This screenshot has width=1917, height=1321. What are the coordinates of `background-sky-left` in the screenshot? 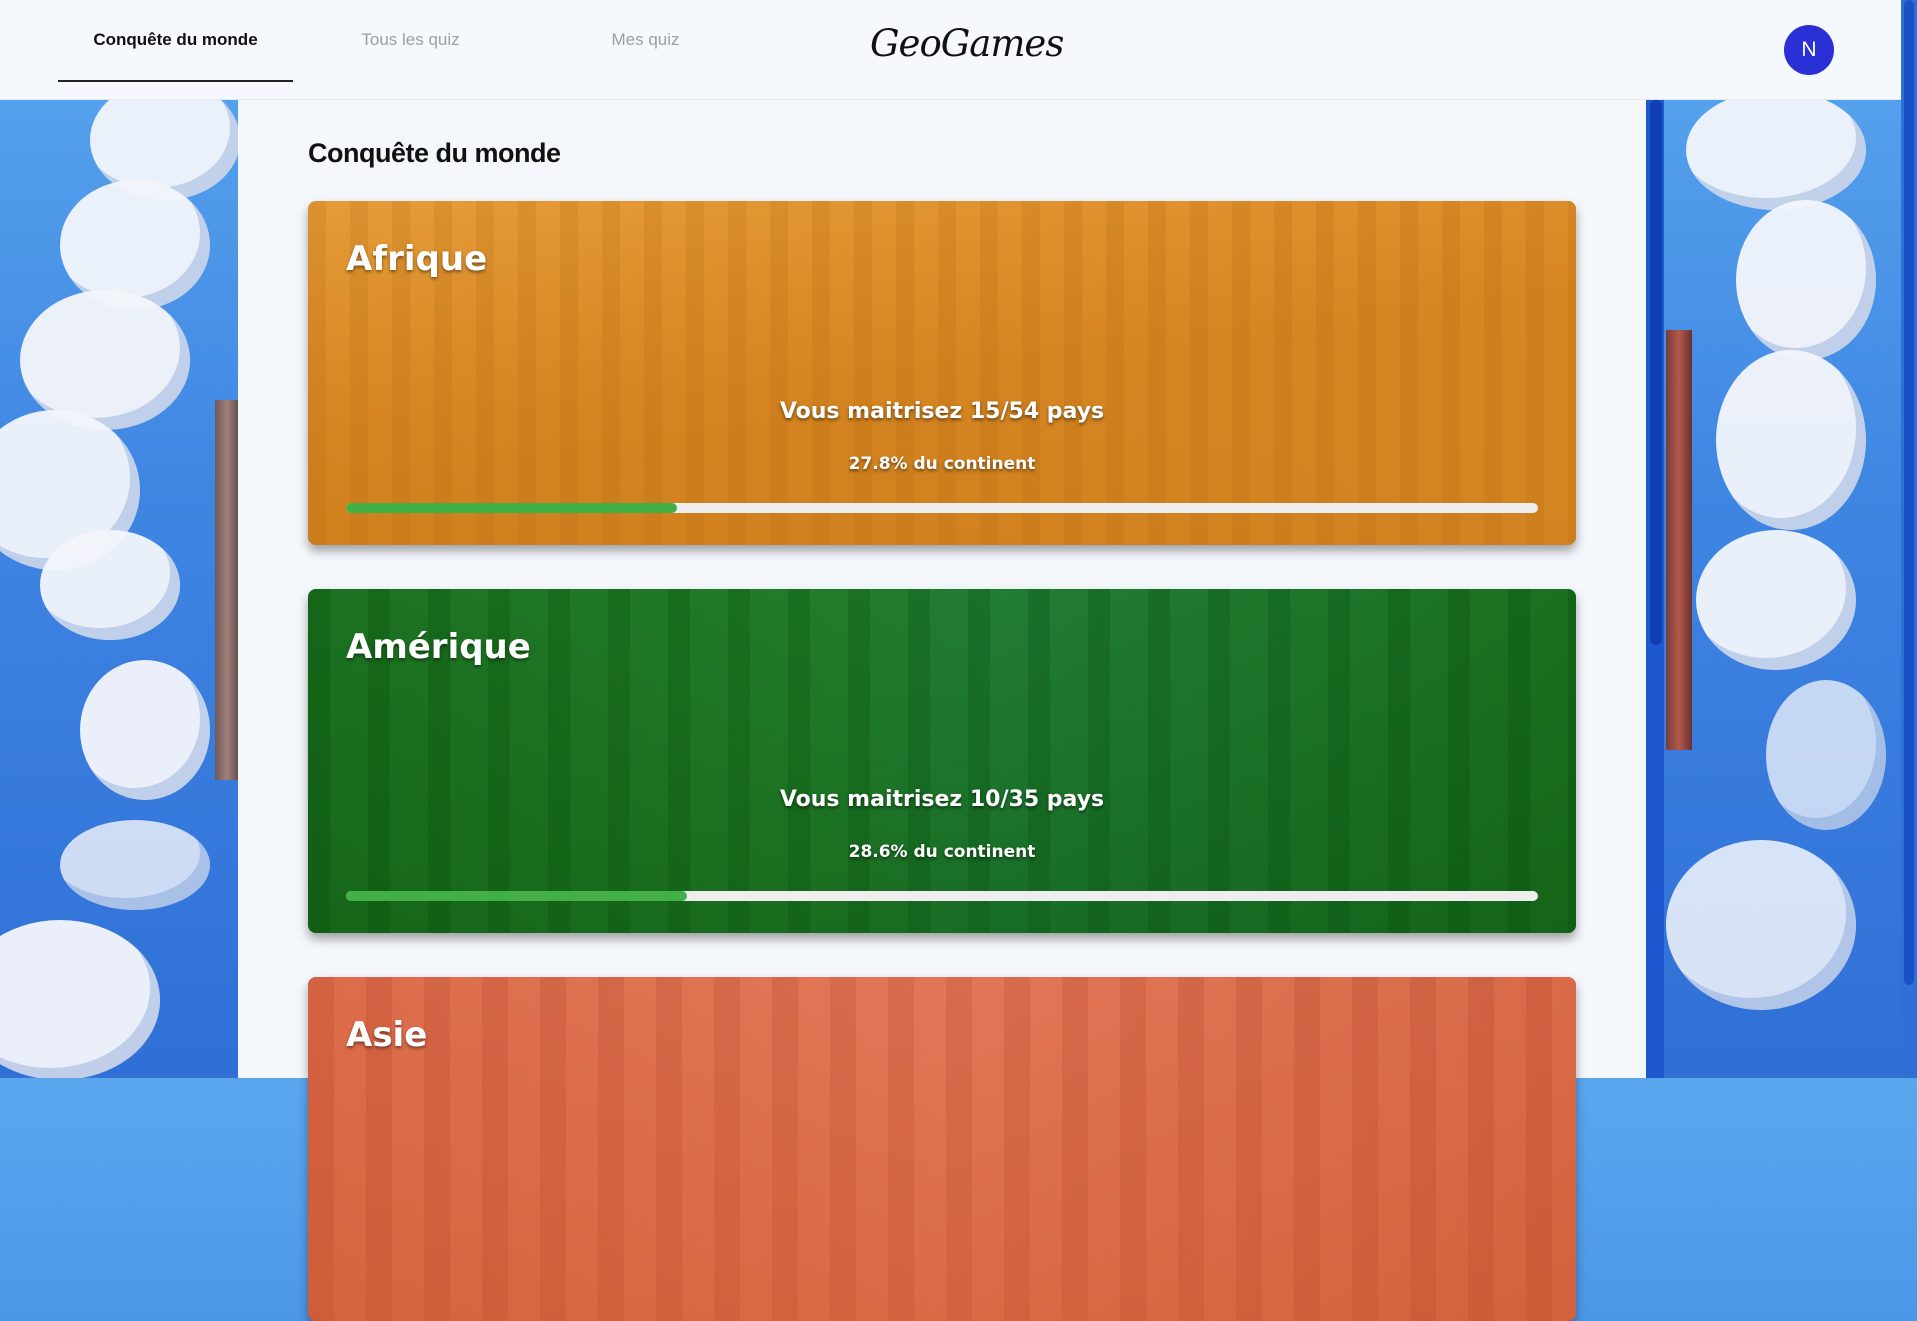 It's located at (119, 589).